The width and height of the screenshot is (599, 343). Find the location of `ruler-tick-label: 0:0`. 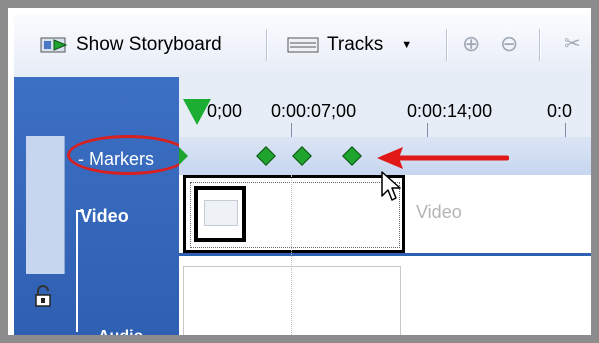

ruler-tick-label: 0:0 is located at coordinates (560, 111).